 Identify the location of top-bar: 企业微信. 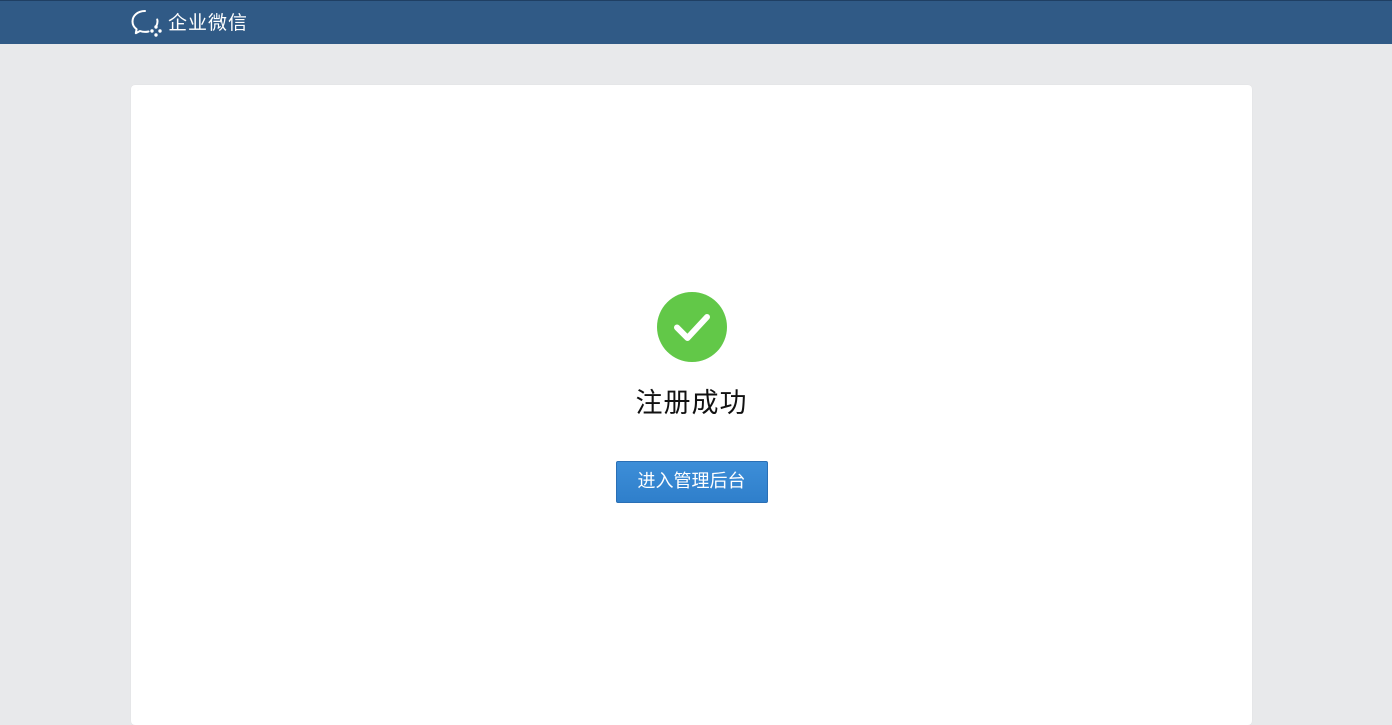
(696, 22).